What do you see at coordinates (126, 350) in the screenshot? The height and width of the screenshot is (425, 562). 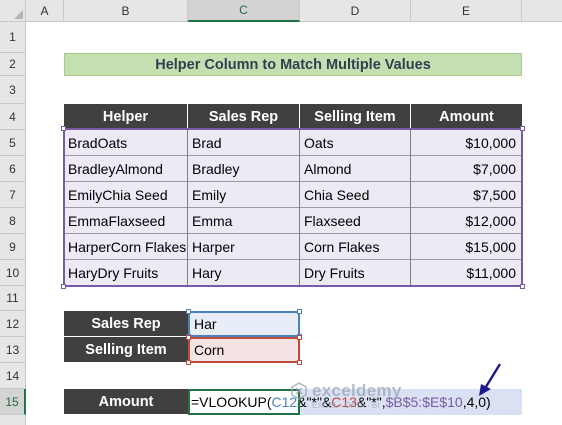 I see `selling-item-label: Selling Item` at bounding box center [126, 350].